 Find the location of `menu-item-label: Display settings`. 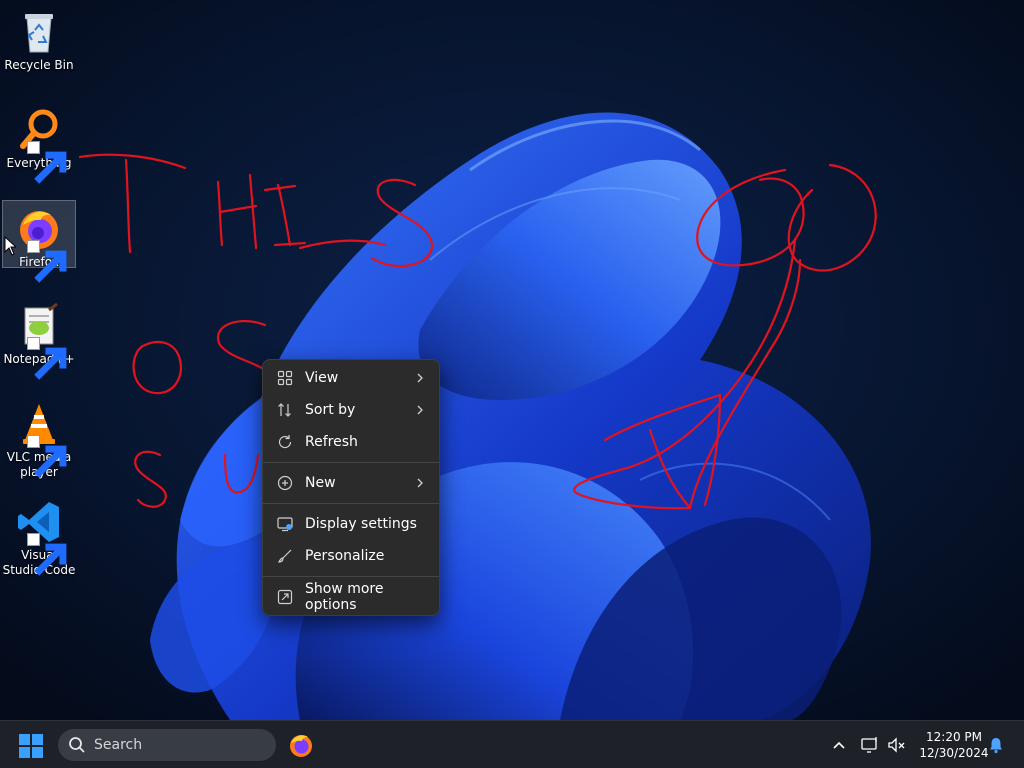

menu-item-label: Display settings is located at coordinates (361, 524).